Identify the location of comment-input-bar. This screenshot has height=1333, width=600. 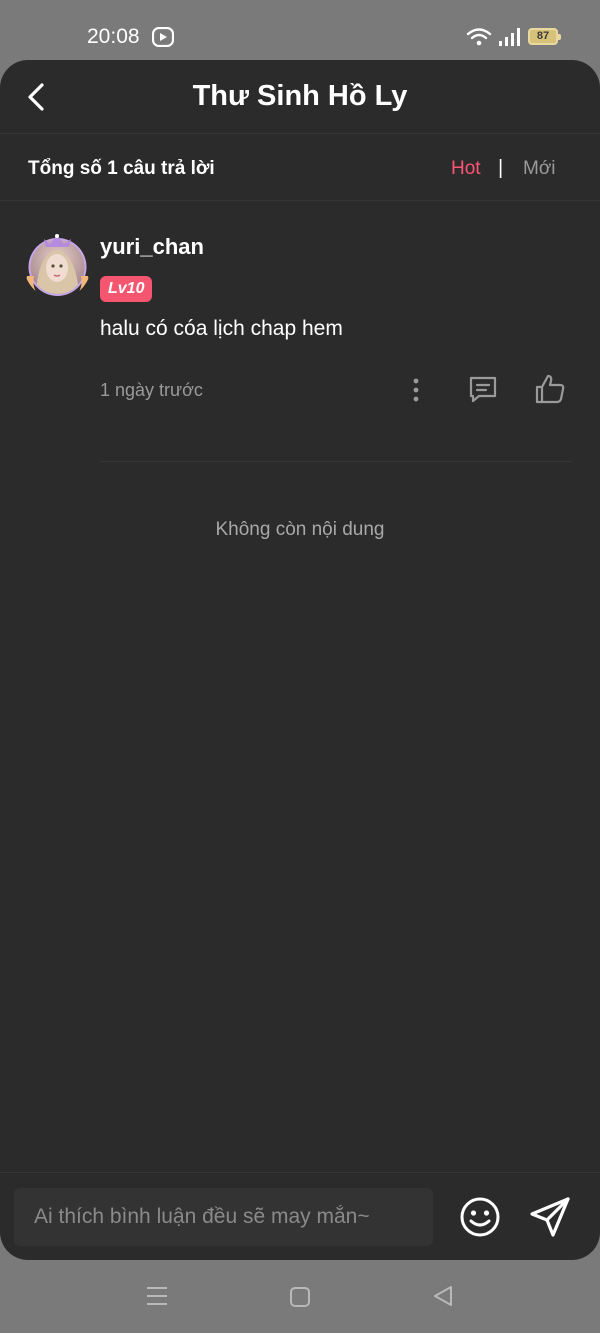
(300, 1216).